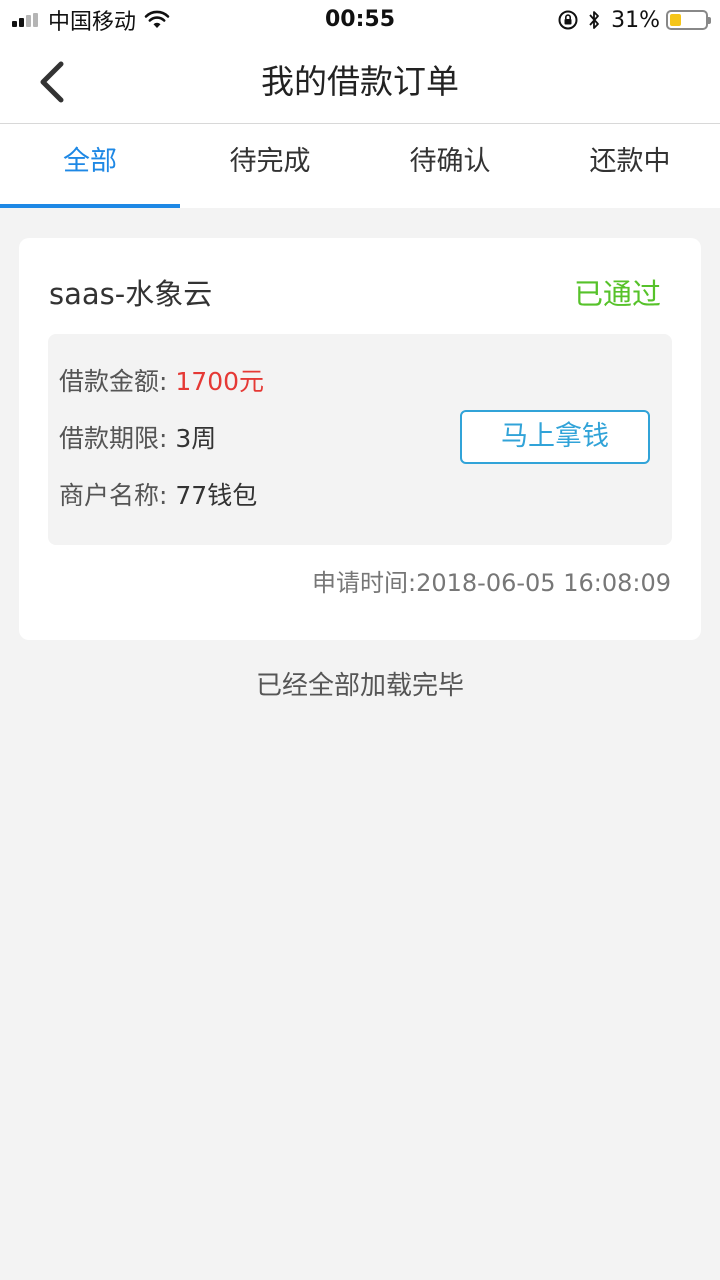 Image resolution: width=720 pixels, height=1280 pixels. What do you see at coordinates (216, 495) in the screenshot?
I see `merchant-shop-value: 77钱包` at bounding box center [216, 495].